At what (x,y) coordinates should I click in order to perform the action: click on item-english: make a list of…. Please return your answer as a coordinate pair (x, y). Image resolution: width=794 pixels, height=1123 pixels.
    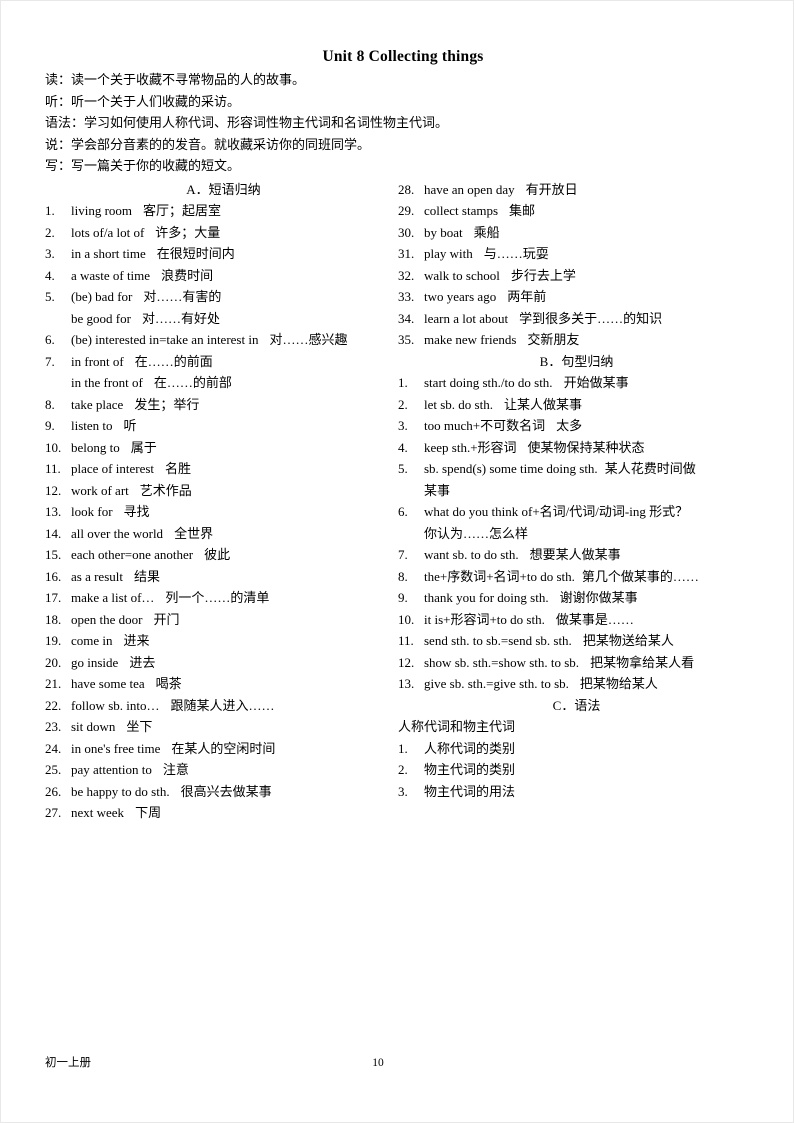
    Looking at the image, I should click on (113, 597).